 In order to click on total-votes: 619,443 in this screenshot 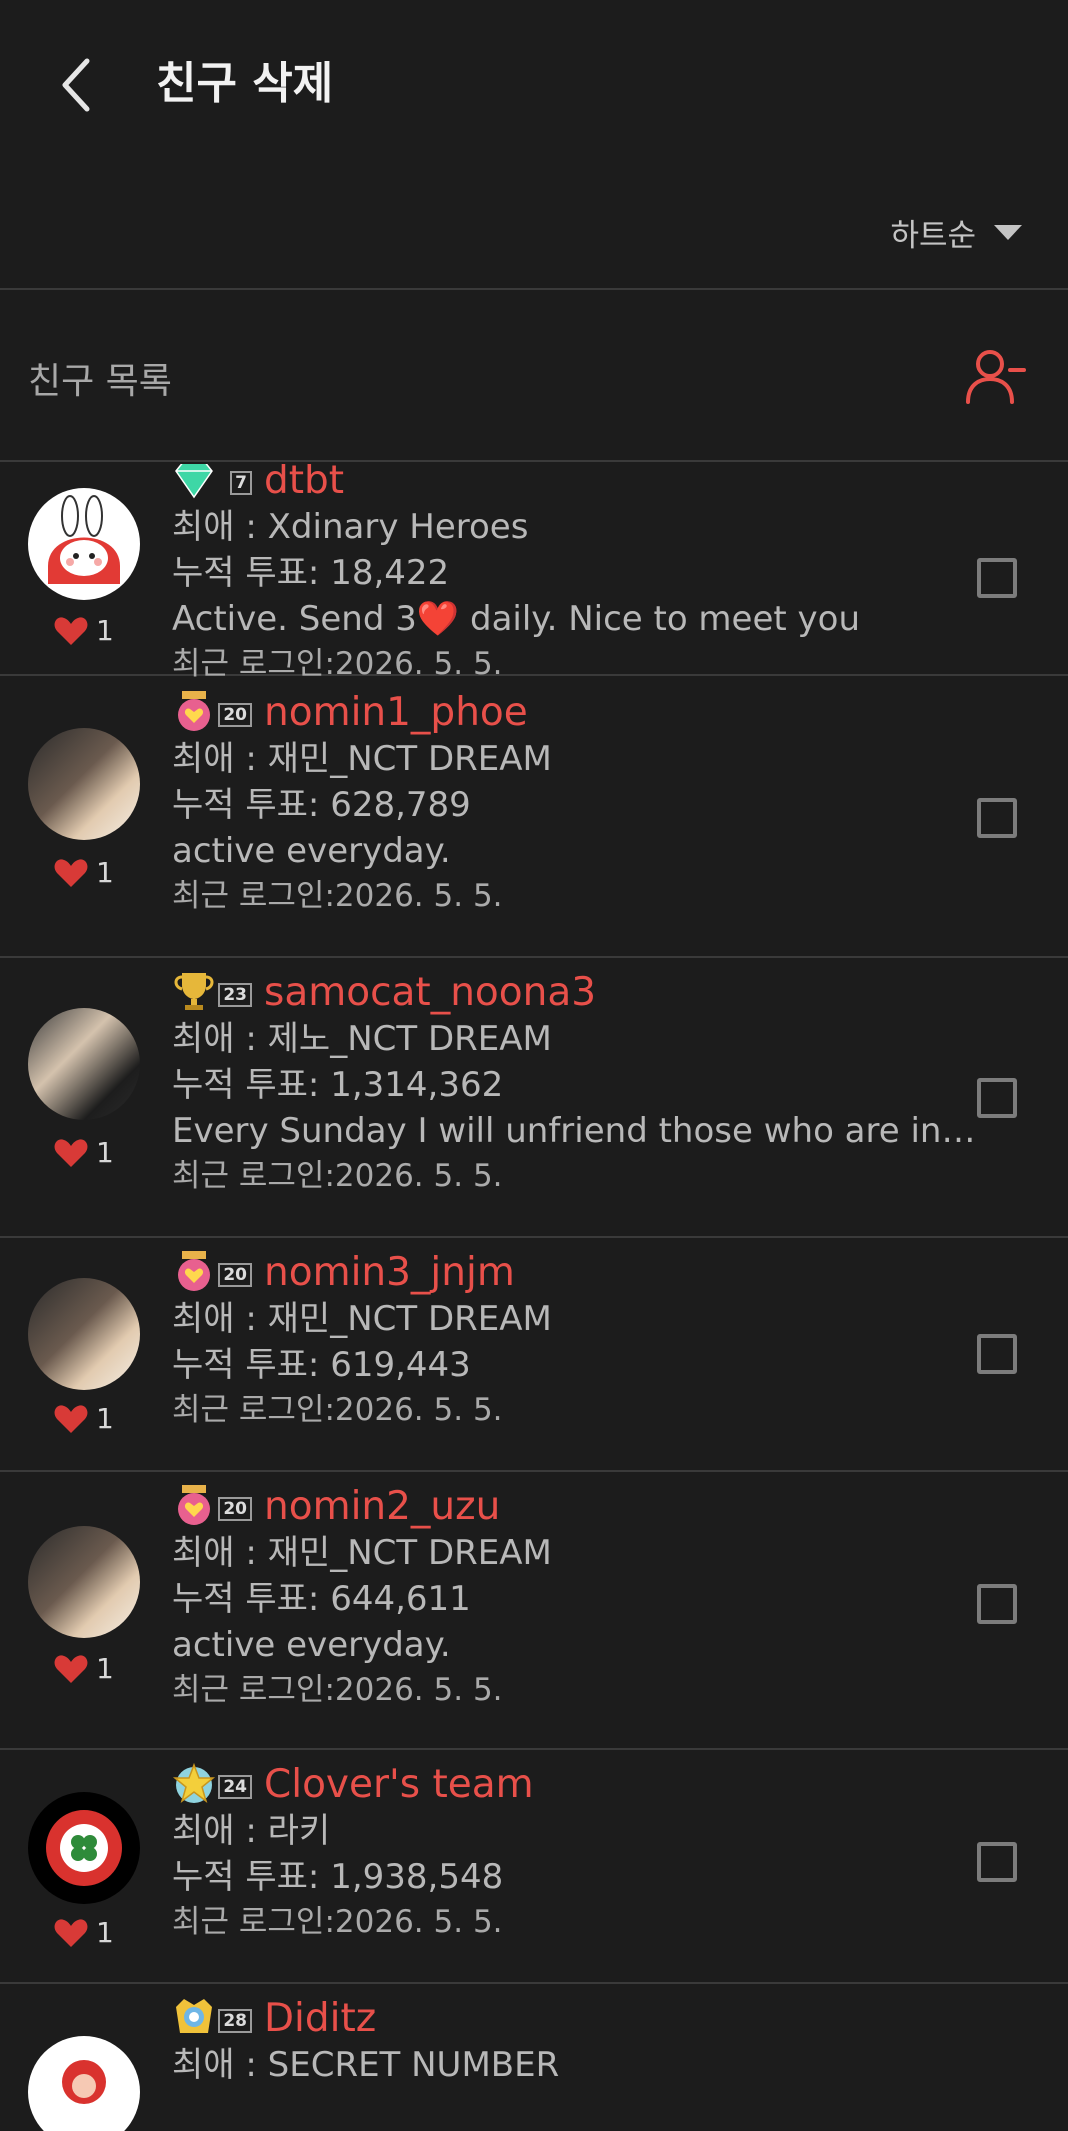, I will do `click(400, 1365)`.